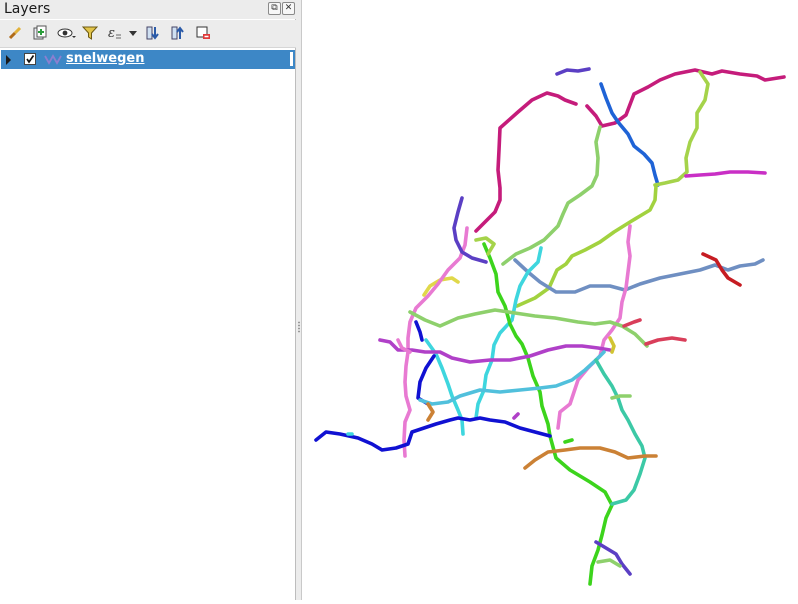  Describe the element at coordinates (40, 33) in the screenshot. I see `add-group-icon` at that location.